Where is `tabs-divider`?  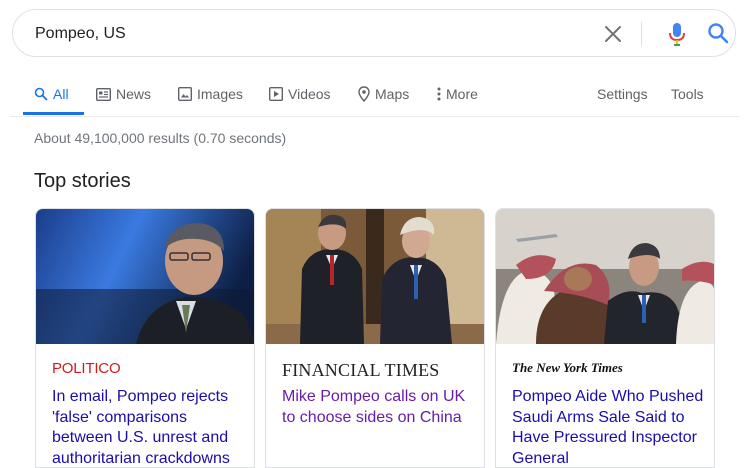
tabs-divider is located at coordinates (375, 116).